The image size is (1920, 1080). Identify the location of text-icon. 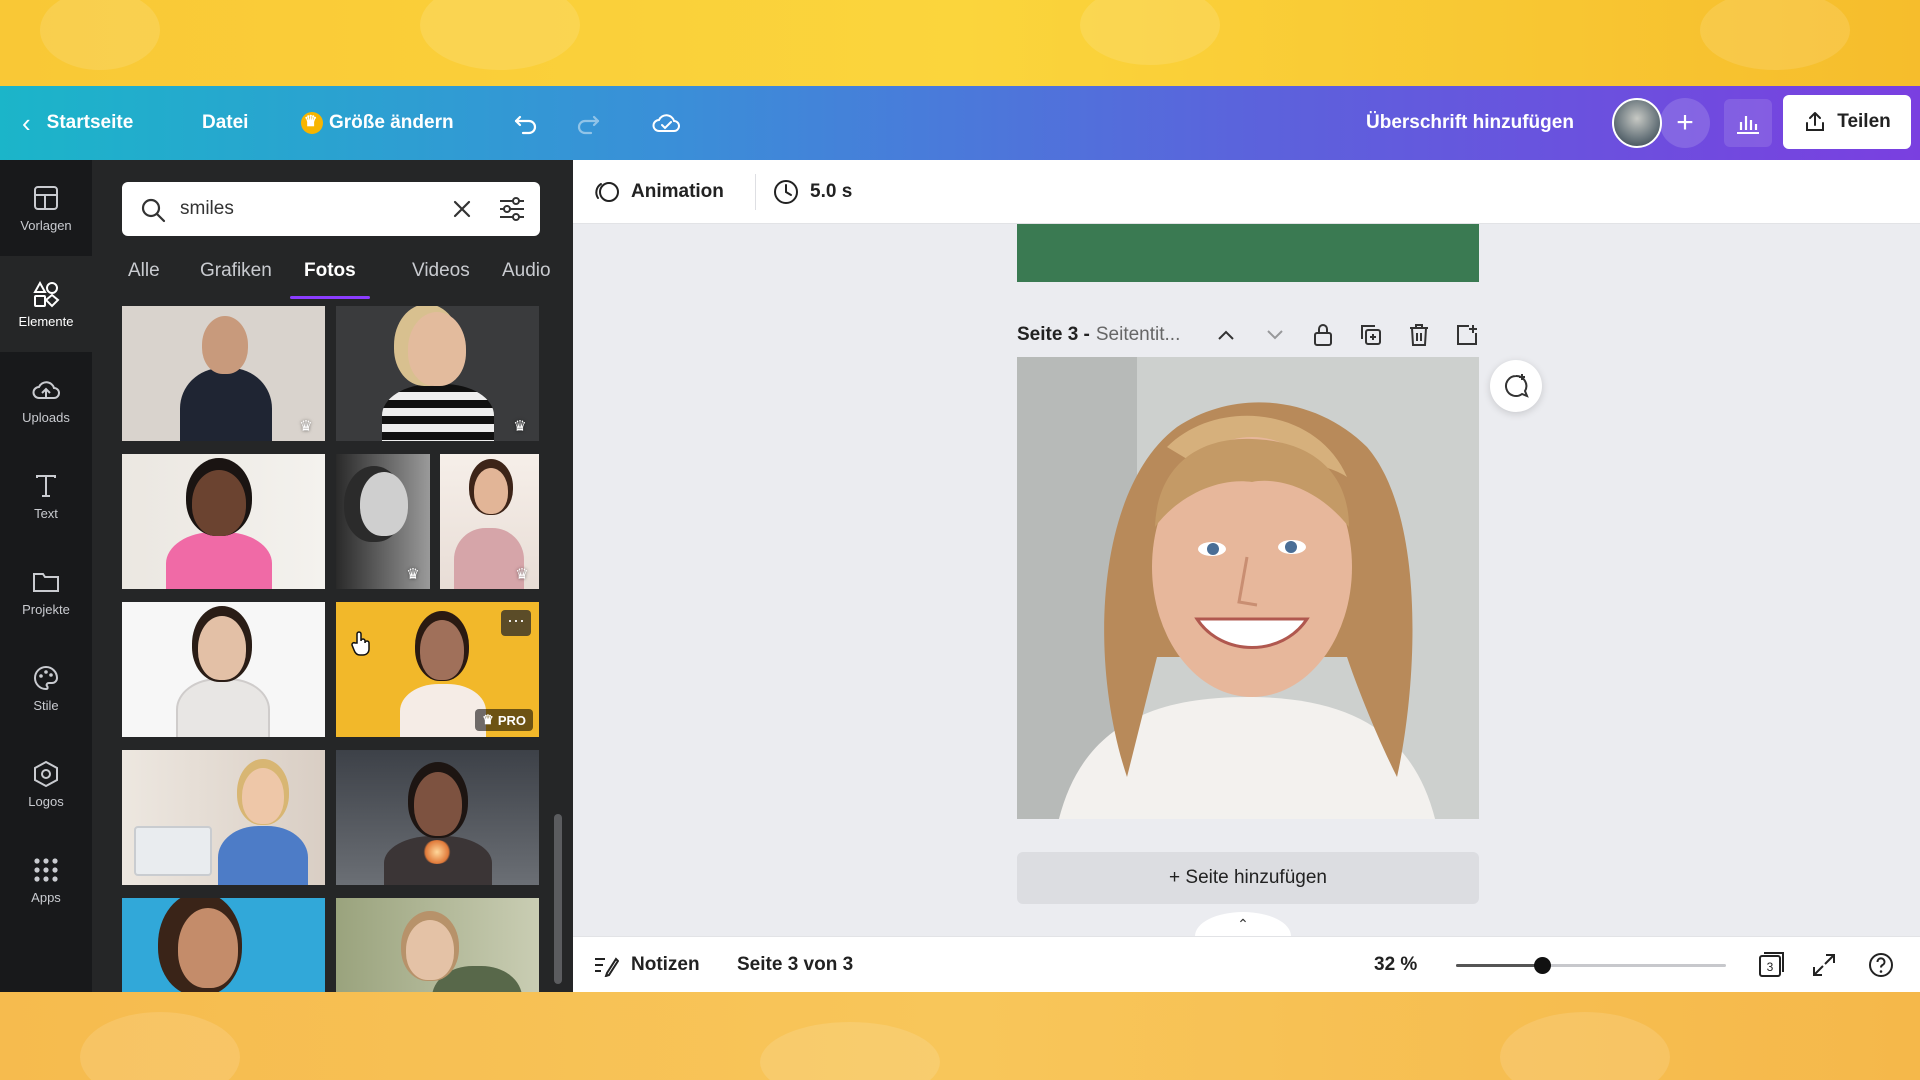
(46, 486).